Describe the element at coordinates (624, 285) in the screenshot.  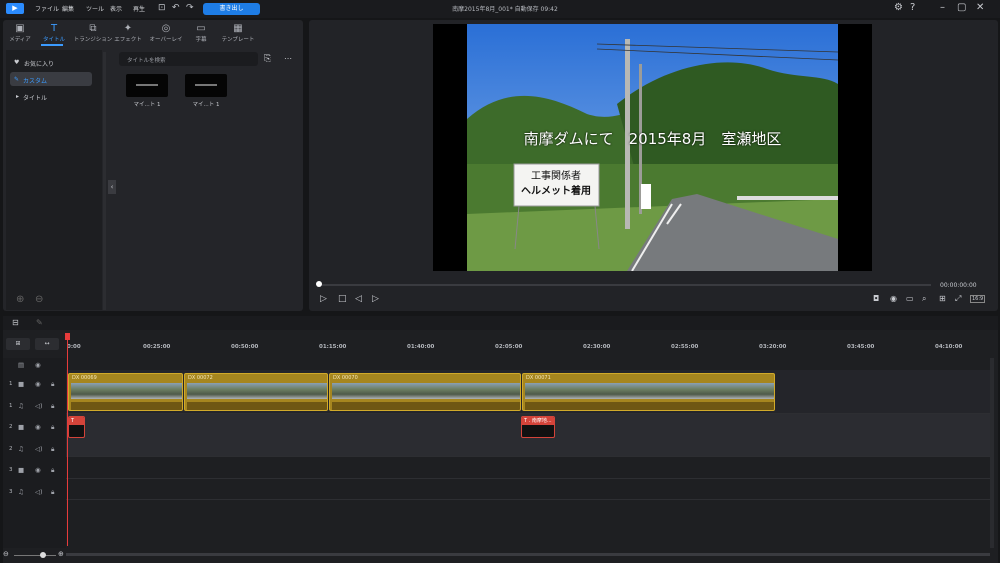
I see `seek-bar` at that location.